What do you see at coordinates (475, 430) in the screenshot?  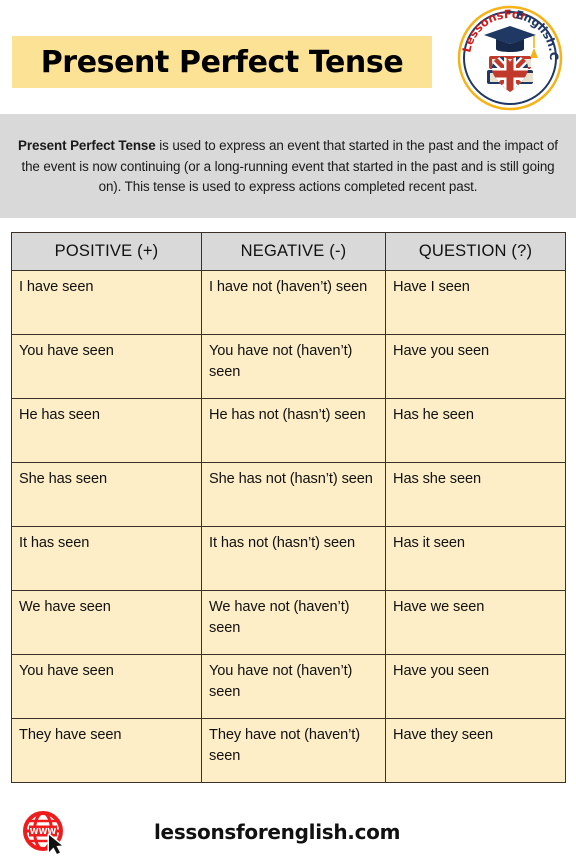 I see `cell-question: Has he seen` at bounding box center [475, 430].